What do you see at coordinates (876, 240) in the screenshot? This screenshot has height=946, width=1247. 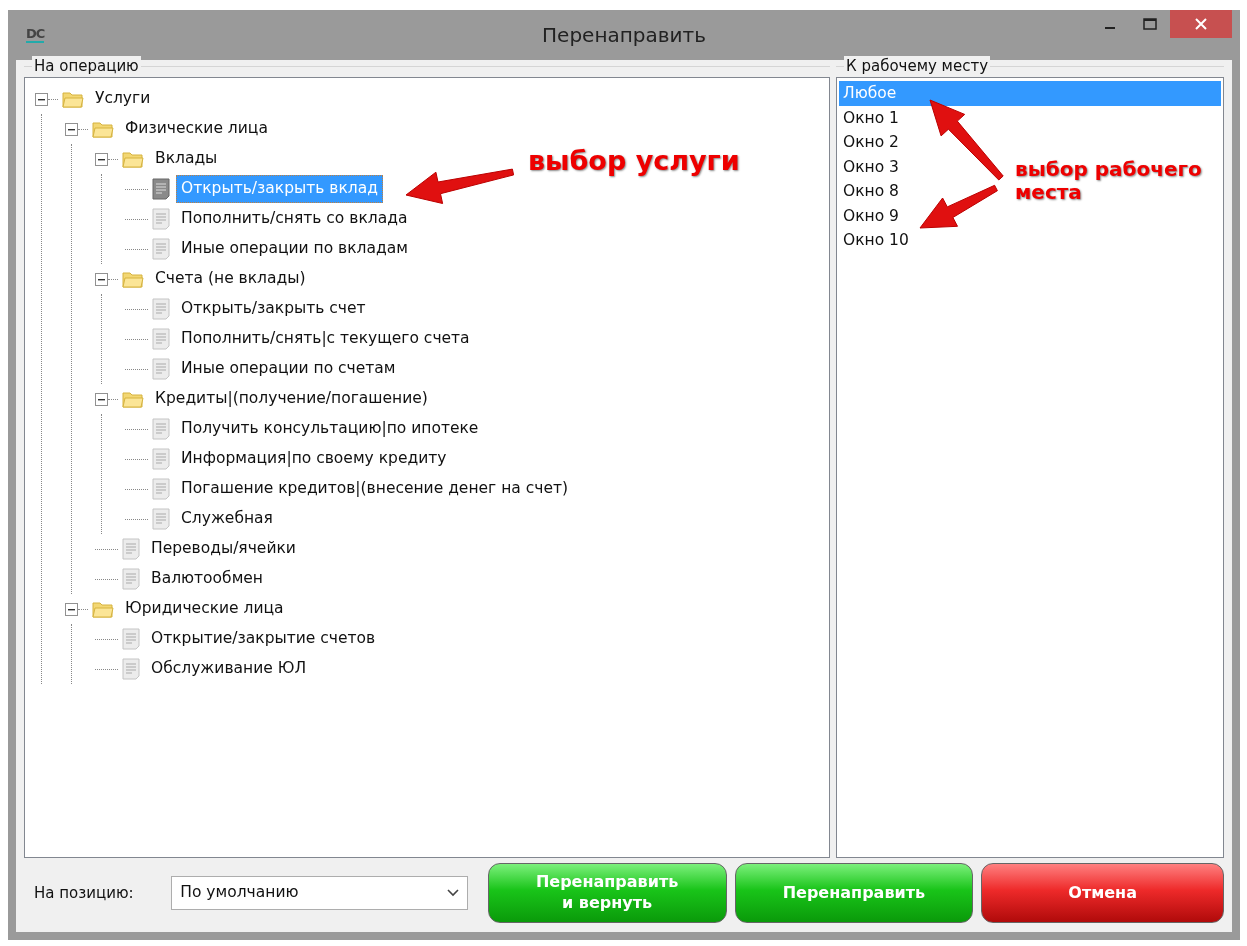 I see `workplace-item: Окно 10` at bounding box center [876, 240].